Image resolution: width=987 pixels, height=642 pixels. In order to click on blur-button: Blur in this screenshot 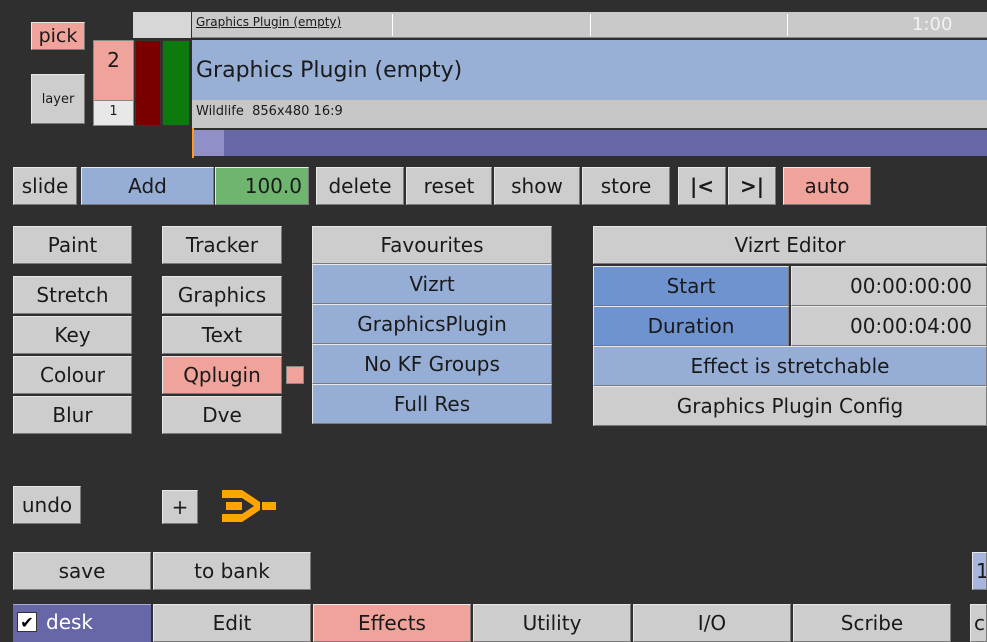, I will do `click(72, 415)`.